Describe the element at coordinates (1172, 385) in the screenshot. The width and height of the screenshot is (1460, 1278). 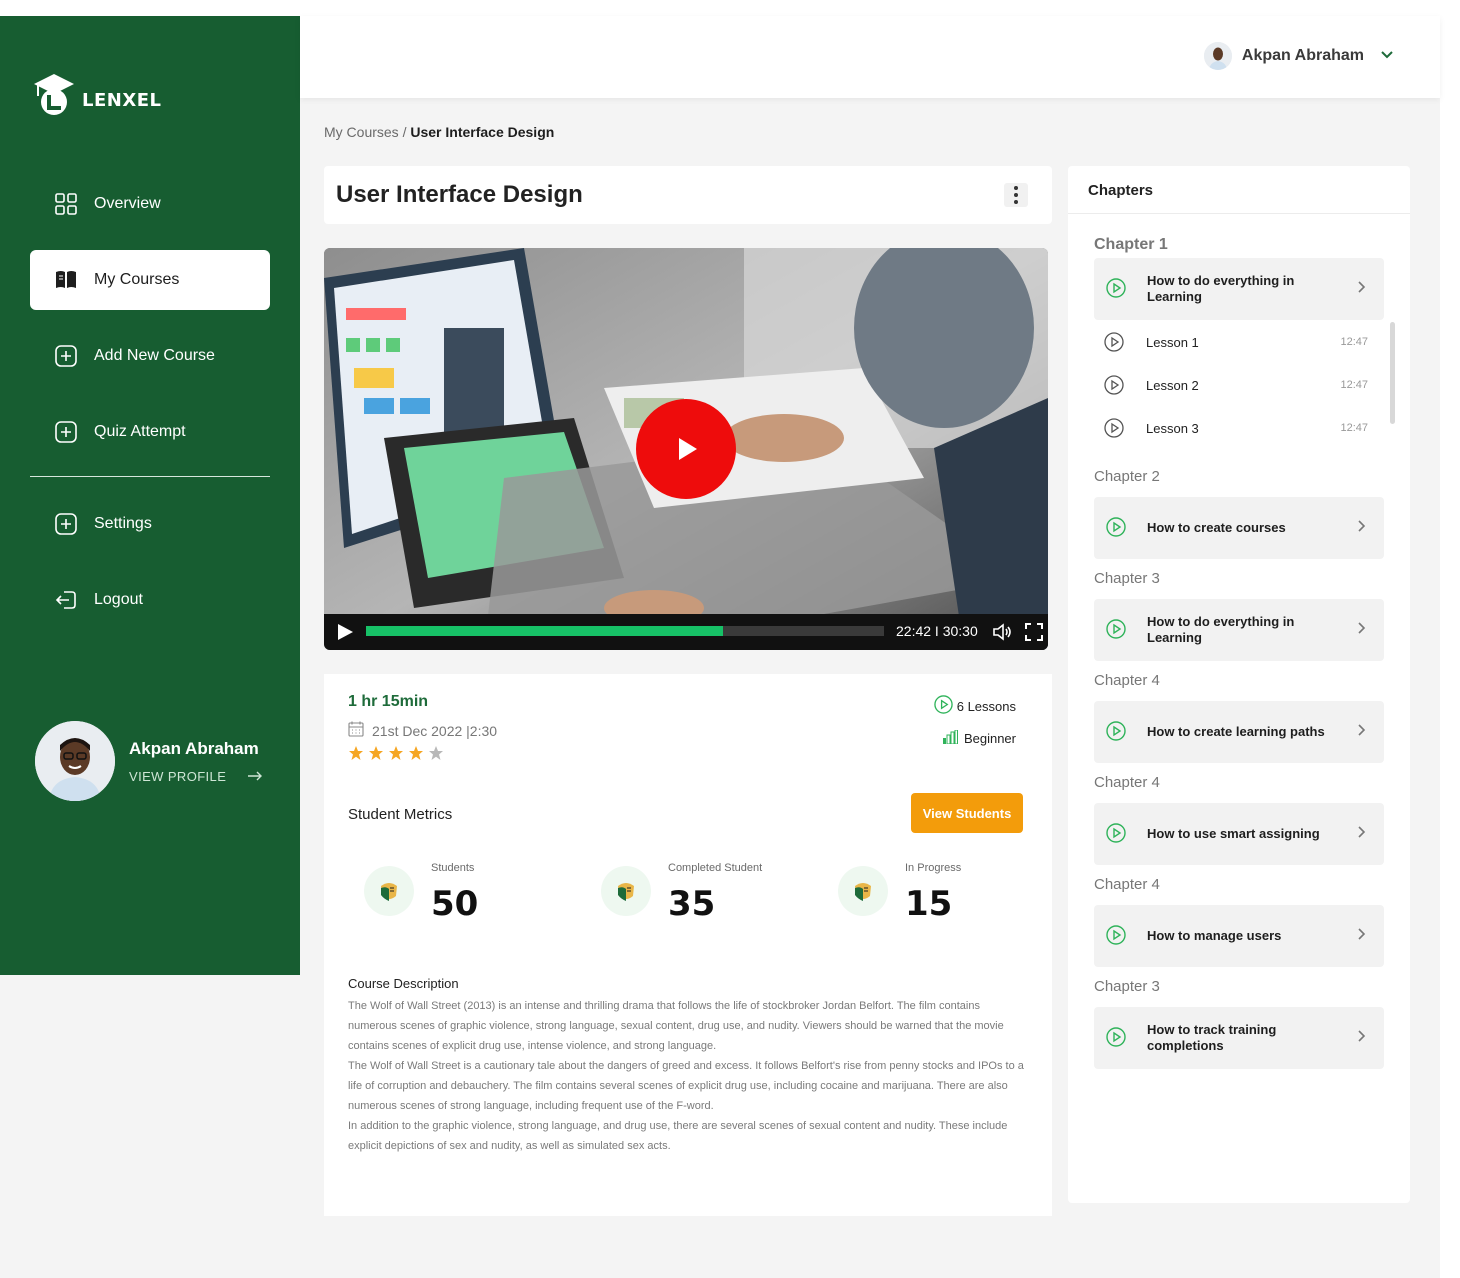
I see `lesson-title: Lesson 2` at that location.